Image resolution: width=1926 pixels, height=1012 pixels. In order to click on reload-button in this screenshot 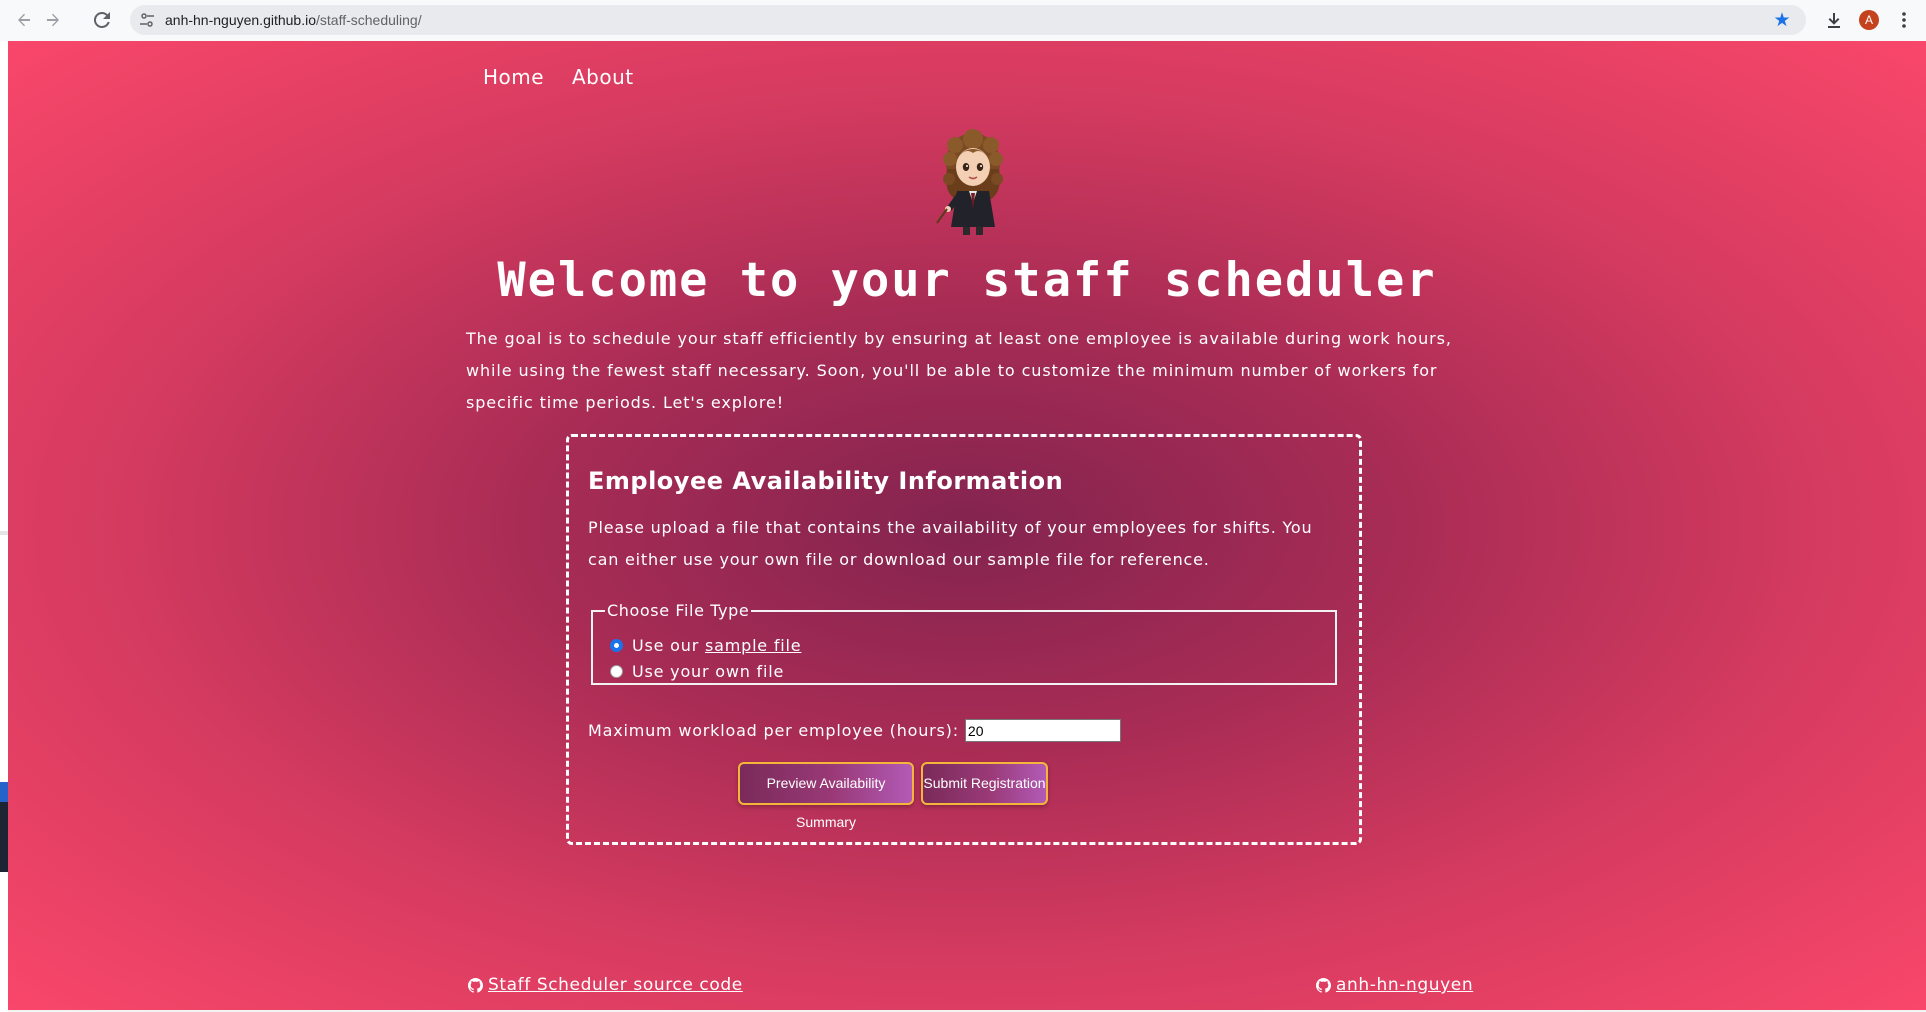, I will do `click(102, 20)`.